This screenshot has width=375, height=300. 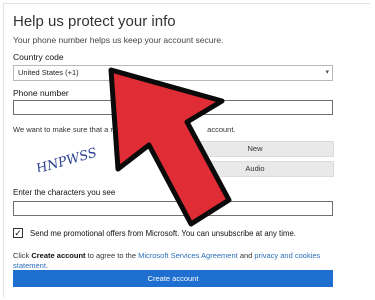 I want to click on captcha-input, so click(x=173, y=208).